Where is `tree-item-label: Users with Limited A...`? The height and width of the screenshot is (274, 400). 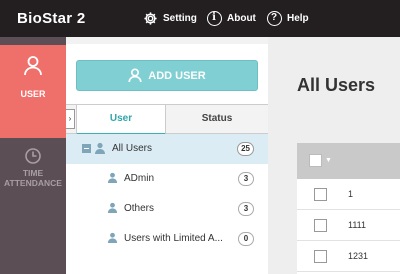 tree-item-label: Users with Limited A... is located at coordinates (173, 238).